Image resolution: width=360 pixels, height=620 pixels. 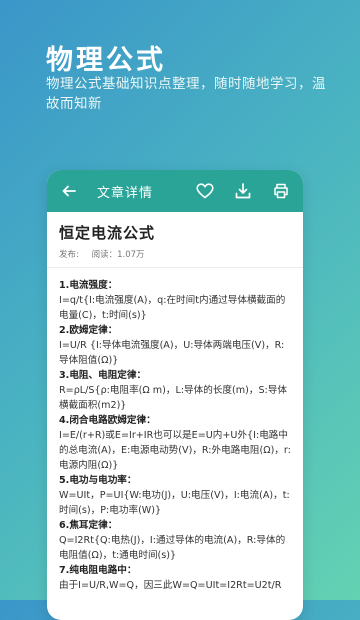 I want to click on section-heading: 7.纯电阻电路中：, so click(x=98, y=570).